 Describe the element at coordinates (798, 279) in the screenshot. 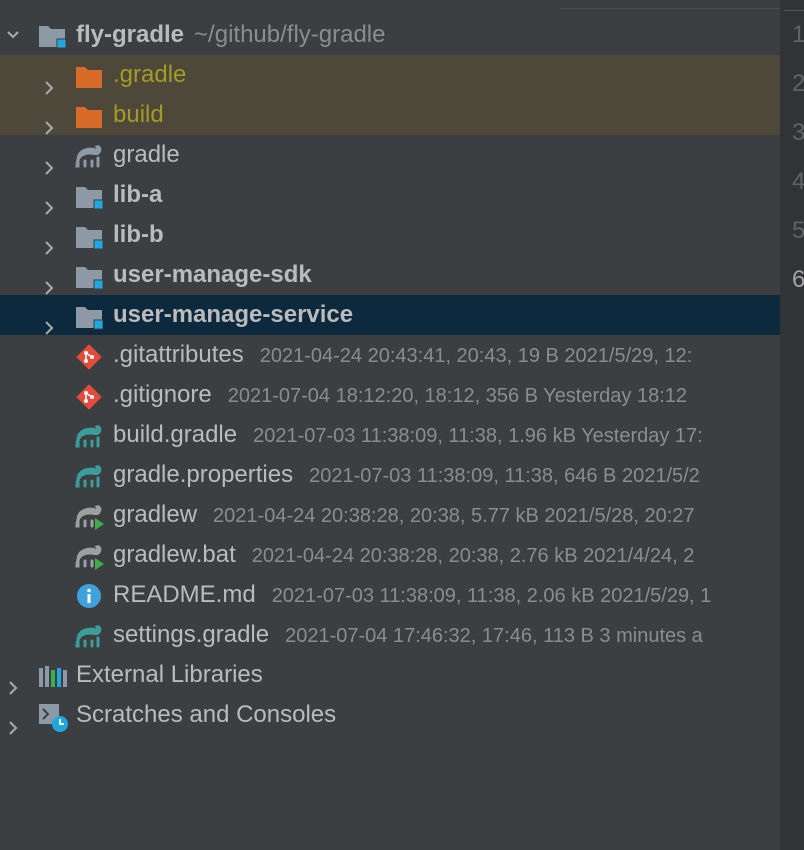

I see `line-number: 6` at that location.